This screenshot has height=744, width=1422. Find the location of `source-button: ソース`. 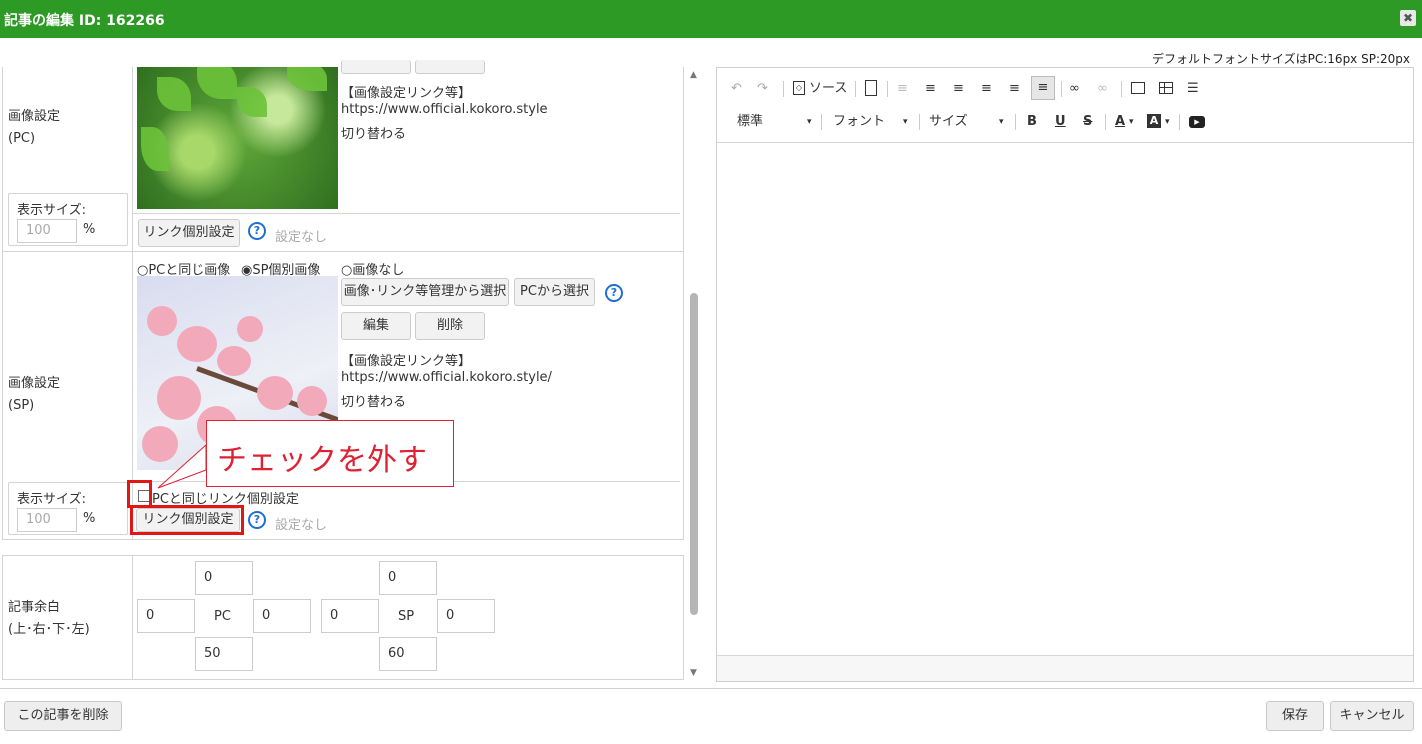

source-button: ソース is located at coordinates (828, 89).